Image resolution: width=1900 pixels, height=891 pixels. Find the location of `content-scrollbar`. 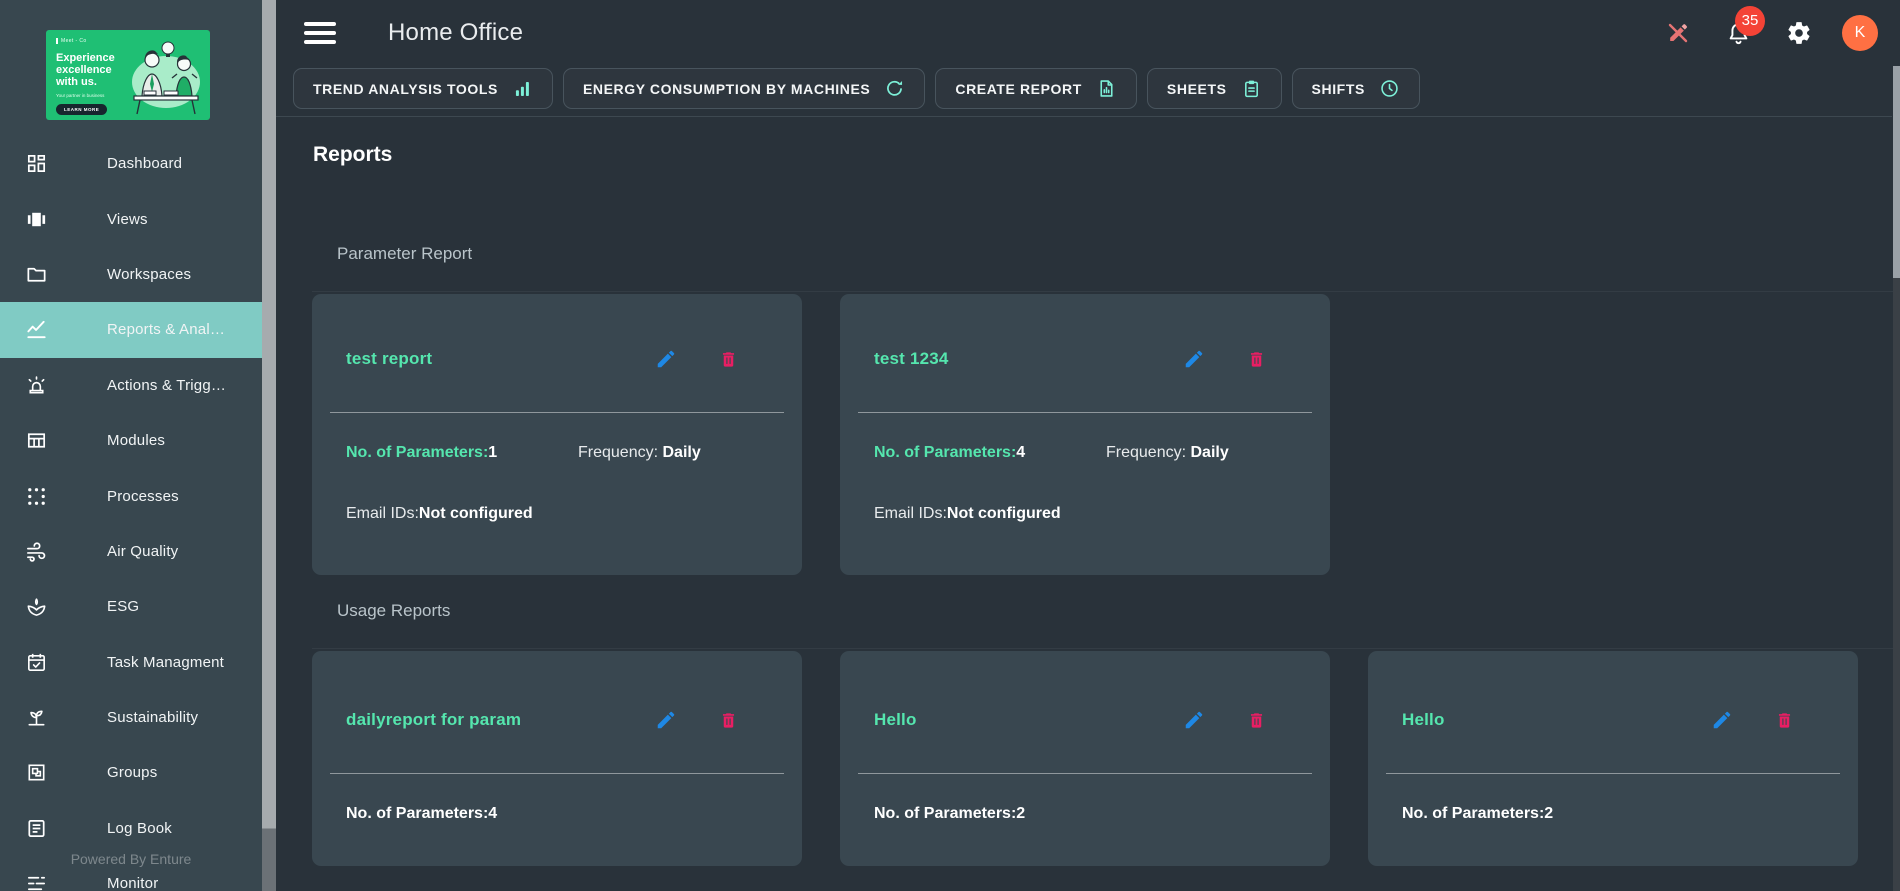

content-scrollbar is located at coordinates (1896, 478).